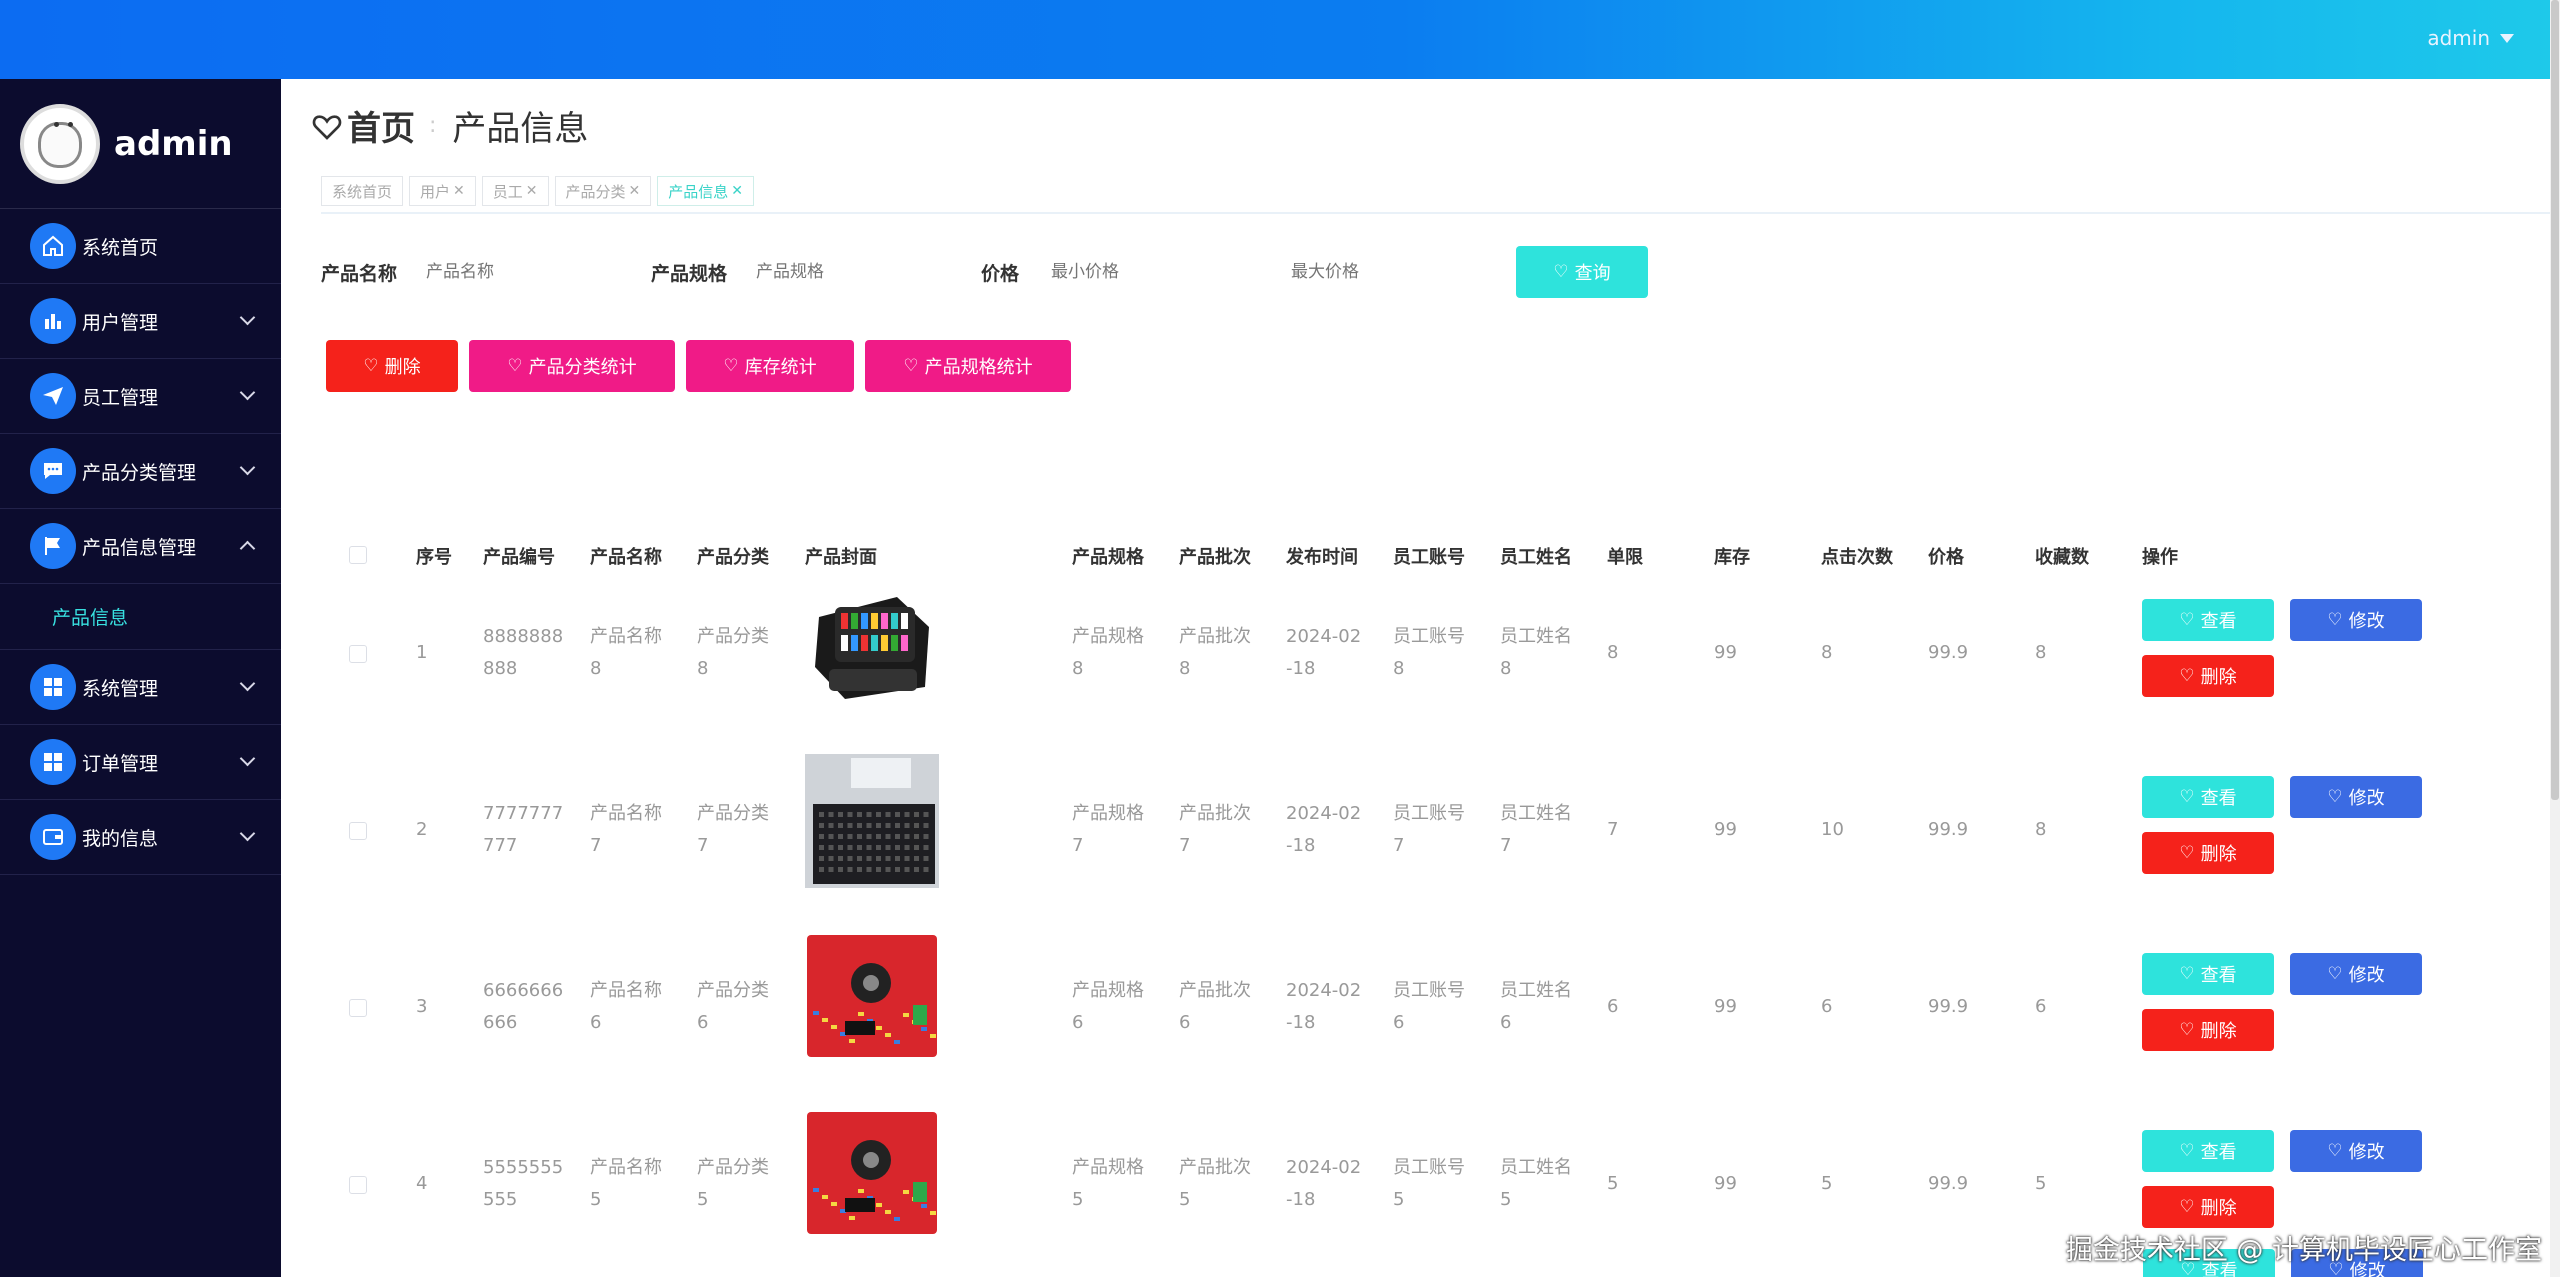 The image size is (2560, 1277). I want to click on cell-acct: 员工账号, so click(1429, 990).